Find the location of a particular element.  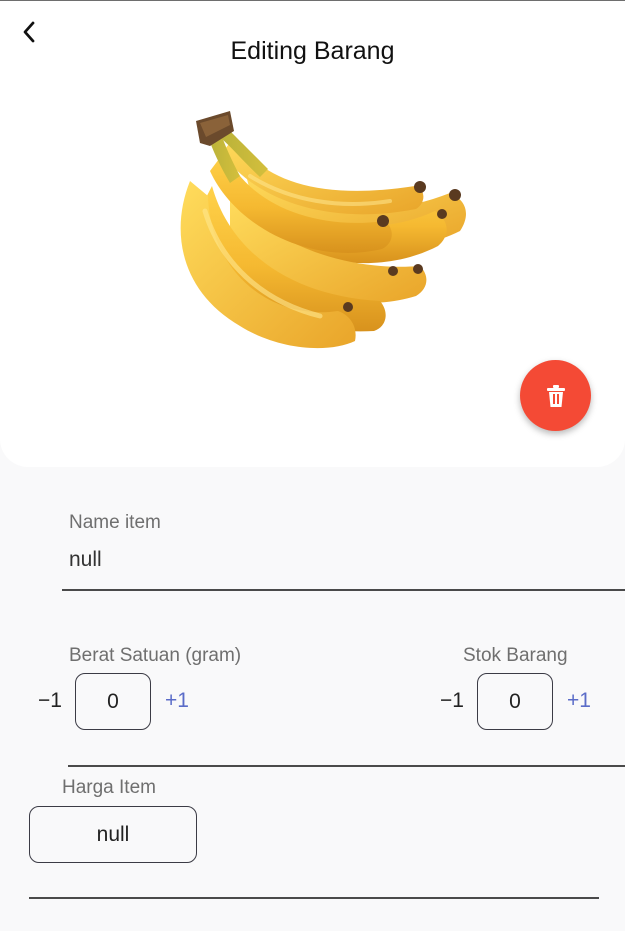

delete-button is located at coordinates (555, 395).